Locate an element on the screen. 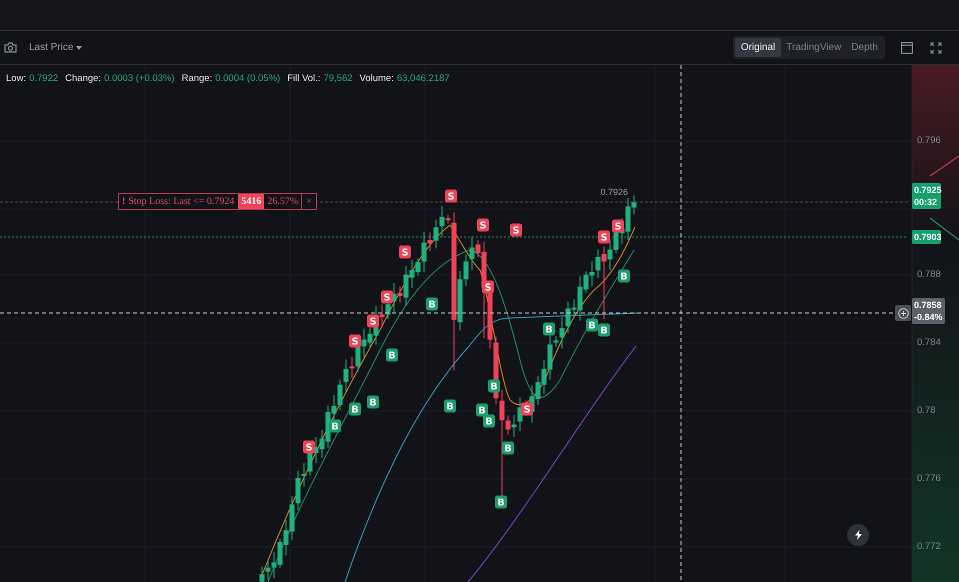 Image resolution: width=959 pixels, height=582 pixels. view-tab: Original is located at coordinates (758, 47).